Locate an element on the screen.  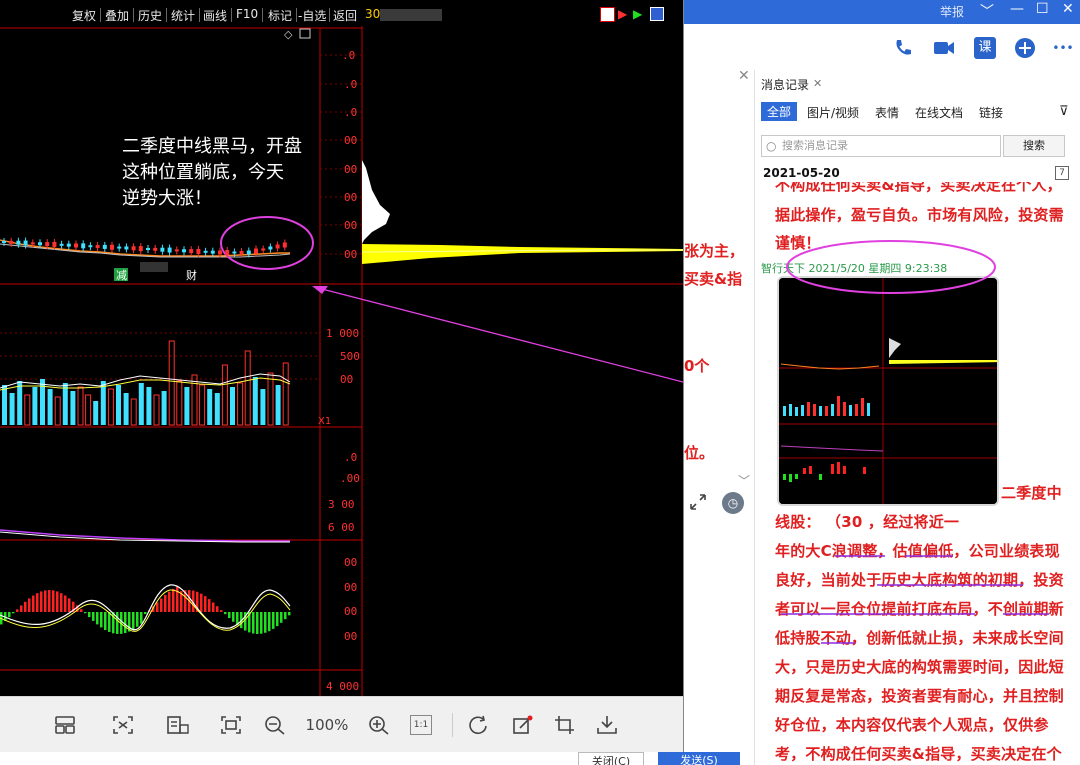
more-icon: ••• is located at coordinates (1063, 48).